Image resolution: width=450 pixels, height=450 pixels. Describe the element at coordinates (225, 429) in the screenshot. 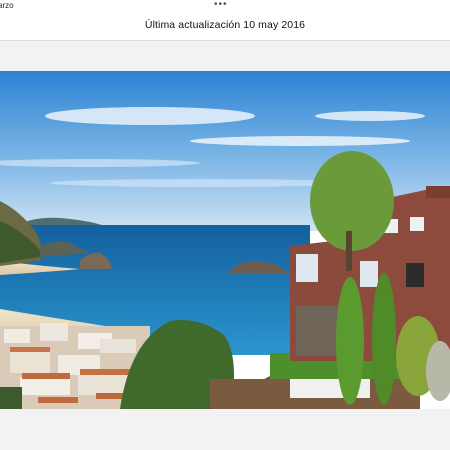

I see `bottom-band` at that location.